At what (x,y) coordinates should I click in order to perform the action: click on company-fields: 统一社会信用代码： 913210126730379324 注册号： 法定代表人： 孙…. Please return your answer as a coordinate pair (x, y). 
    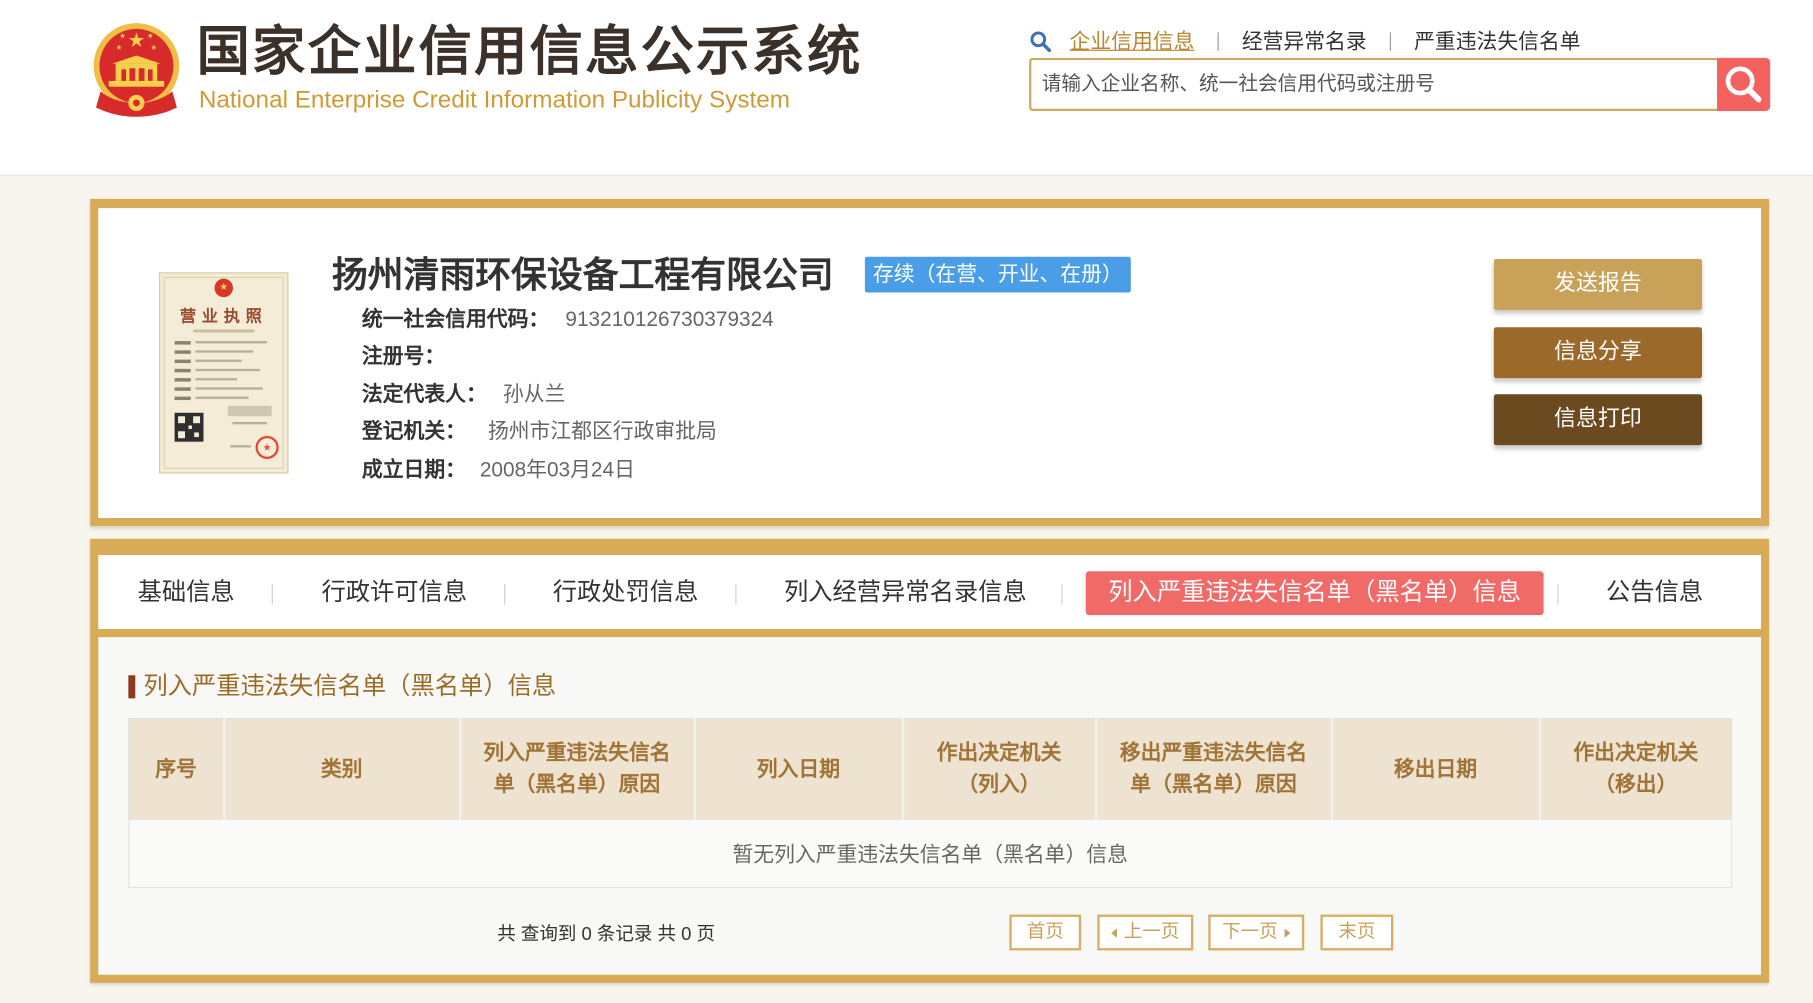
    Looking at the image, I should click on (568, 394).